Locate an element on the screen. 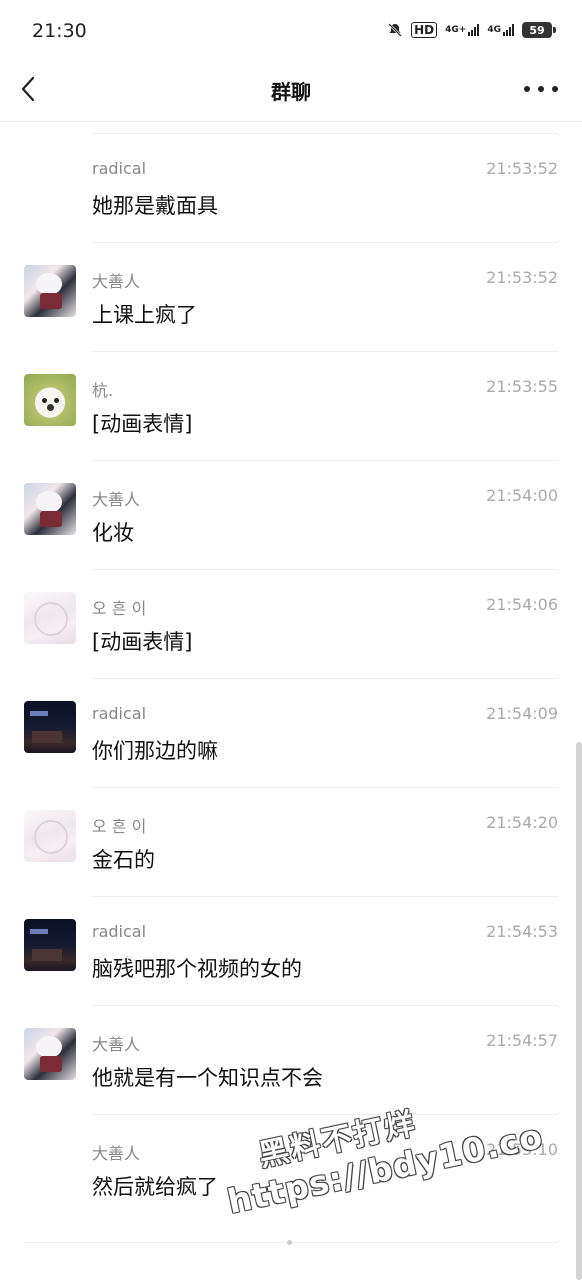  message-text: 她那是戴面具 is located at coordinates (155, 206).